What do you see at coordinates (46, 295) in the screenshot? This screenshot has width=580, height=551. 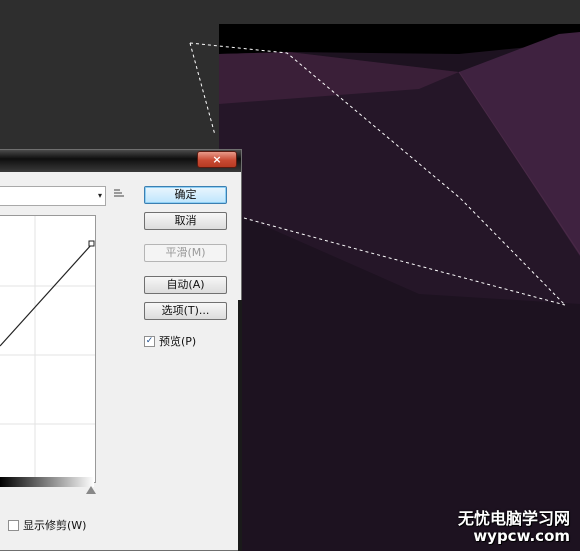 I see `curve-line` at bounding box center [46, 295].